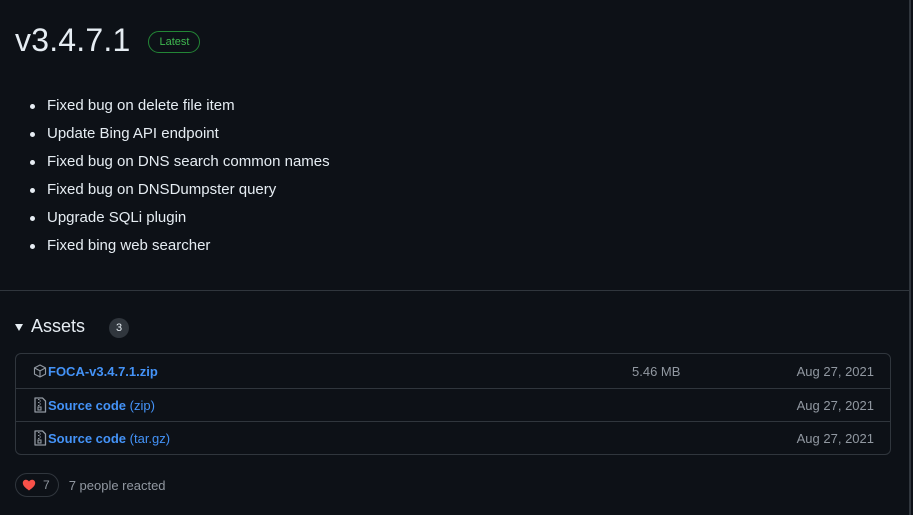 This screenshot has height=515, width=913. Describe the element at coordinates (172, 162) in the screenshot. I see `release-note-item: Fixed bug on DNS search common names` at that location.